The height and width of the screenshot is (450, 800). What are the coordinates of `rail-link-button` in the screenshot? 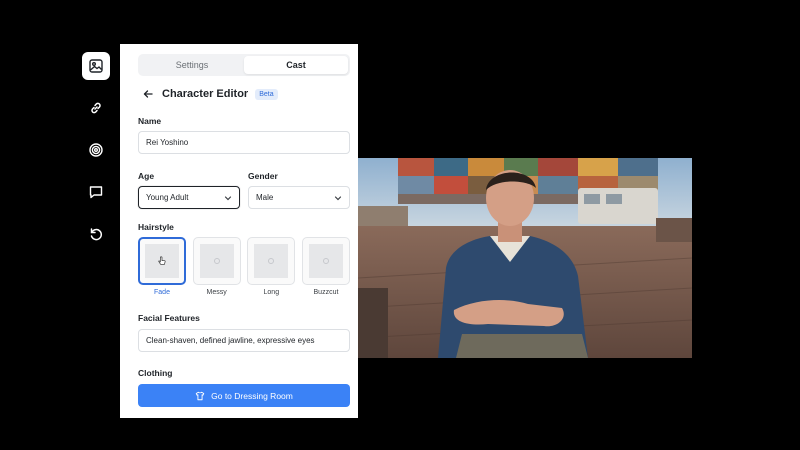 It's located at (96, 108).